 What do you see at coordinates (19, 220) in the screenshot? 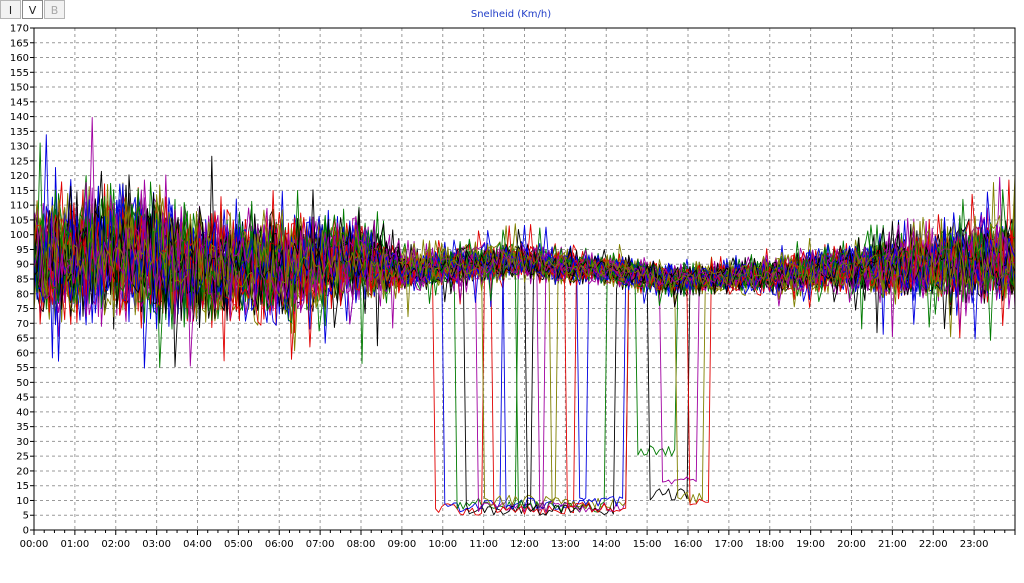
I see `y-tick-label: 105` at bounding box center [19, 220].